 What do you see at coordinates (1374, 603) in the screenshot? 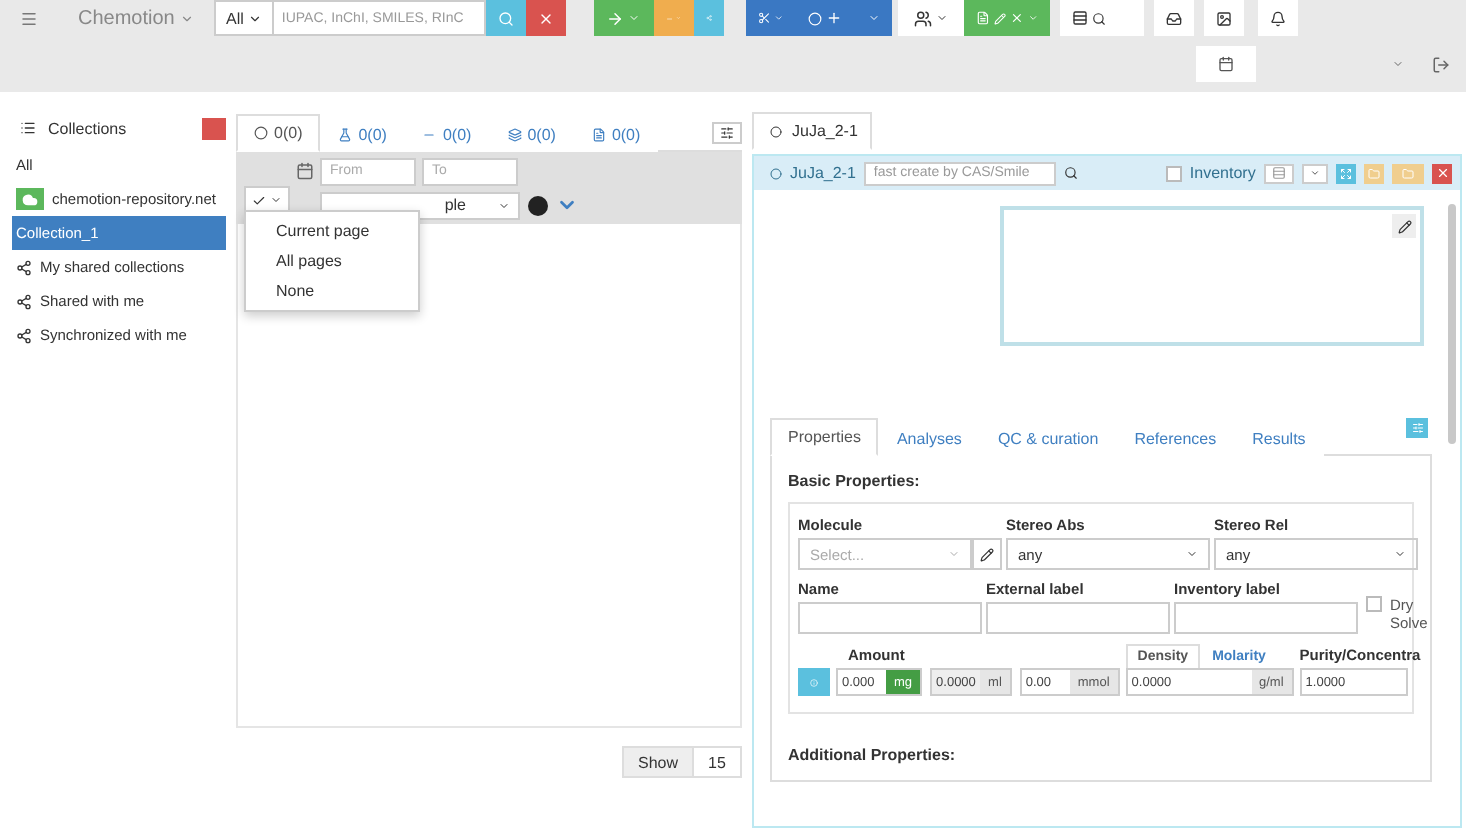
I see `dry-solvent-checkbox` at bounding box center [1374, 603].